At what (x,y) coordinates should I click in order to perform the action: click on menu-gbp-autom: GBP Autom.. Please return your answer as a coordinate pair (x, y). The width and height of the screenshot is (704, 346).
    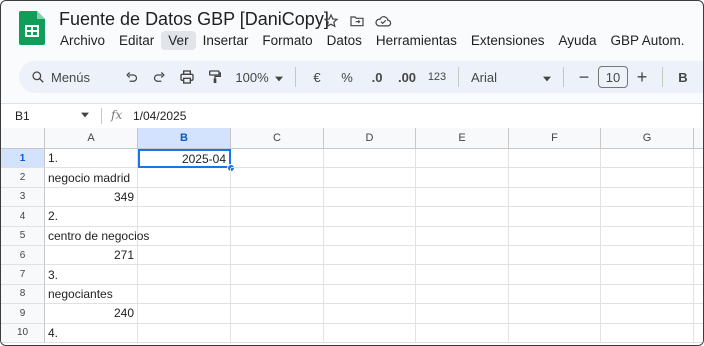
    Looking at the image, I should click on (648, 40).